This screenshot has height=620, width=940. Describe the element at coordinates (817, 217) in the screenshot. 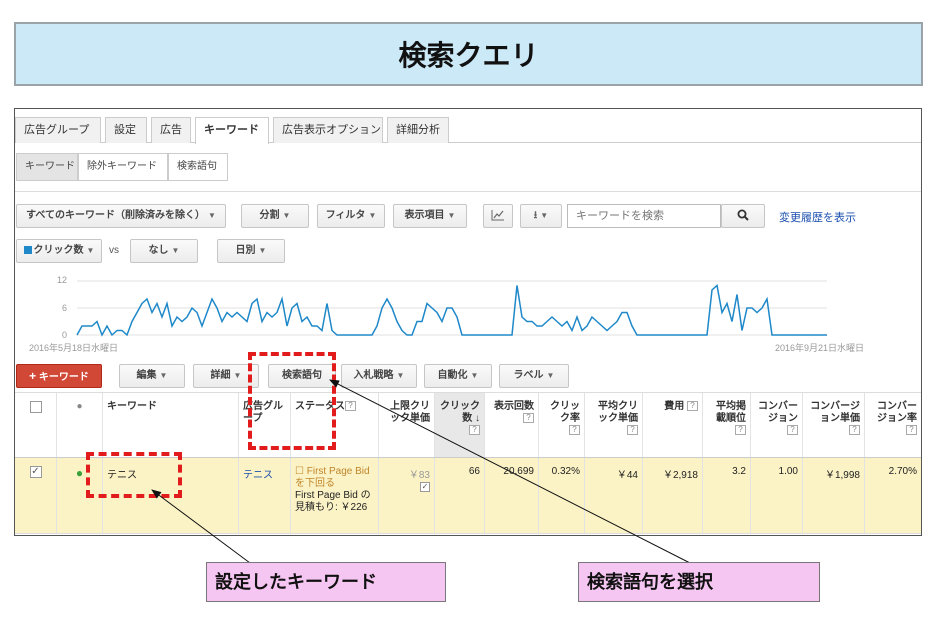

I see `change-history-link: 変更履歴を表示` at that location.